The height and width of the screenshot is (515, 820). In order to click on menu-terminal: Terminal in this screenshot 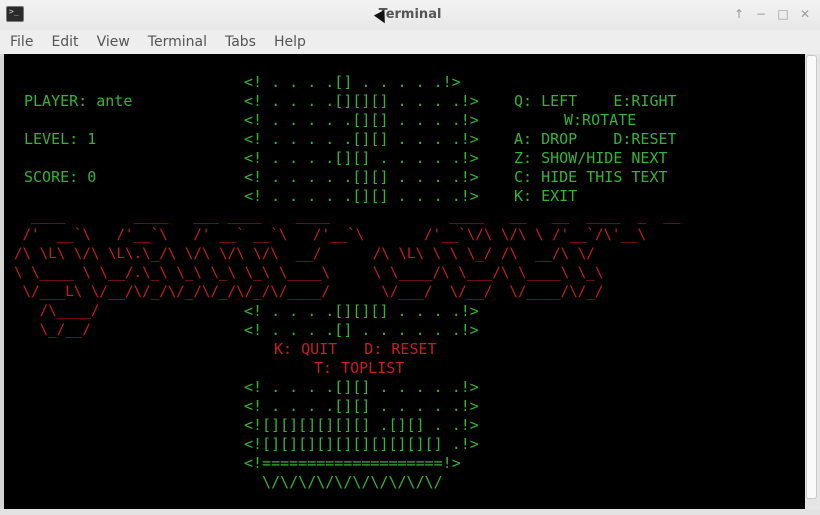, I will do `click(176, 42)`.